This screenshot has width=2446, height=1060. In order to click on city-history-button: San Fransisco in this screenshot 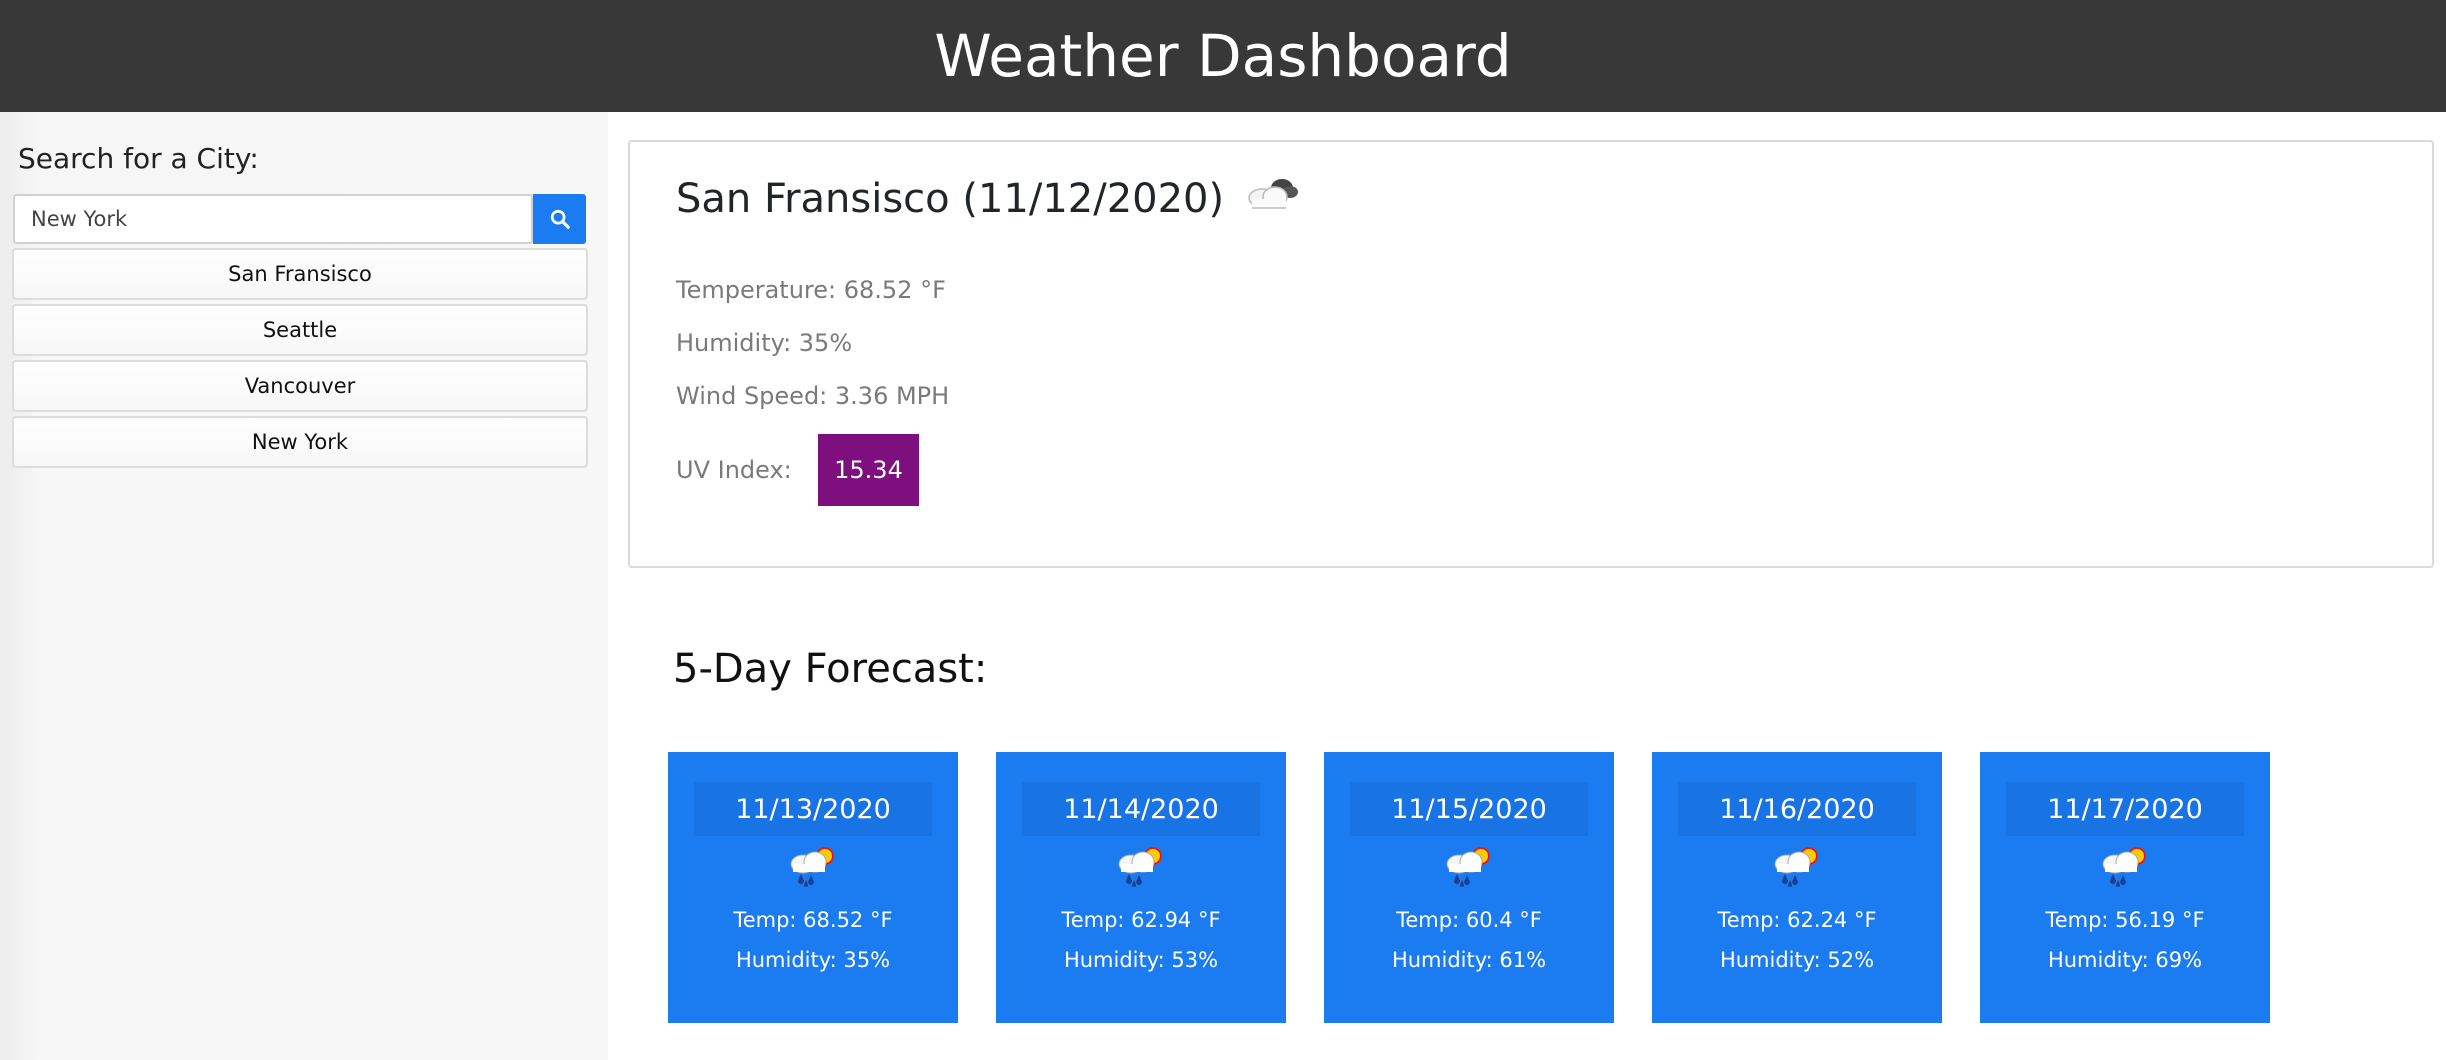, I will do `click(300, 274)`.